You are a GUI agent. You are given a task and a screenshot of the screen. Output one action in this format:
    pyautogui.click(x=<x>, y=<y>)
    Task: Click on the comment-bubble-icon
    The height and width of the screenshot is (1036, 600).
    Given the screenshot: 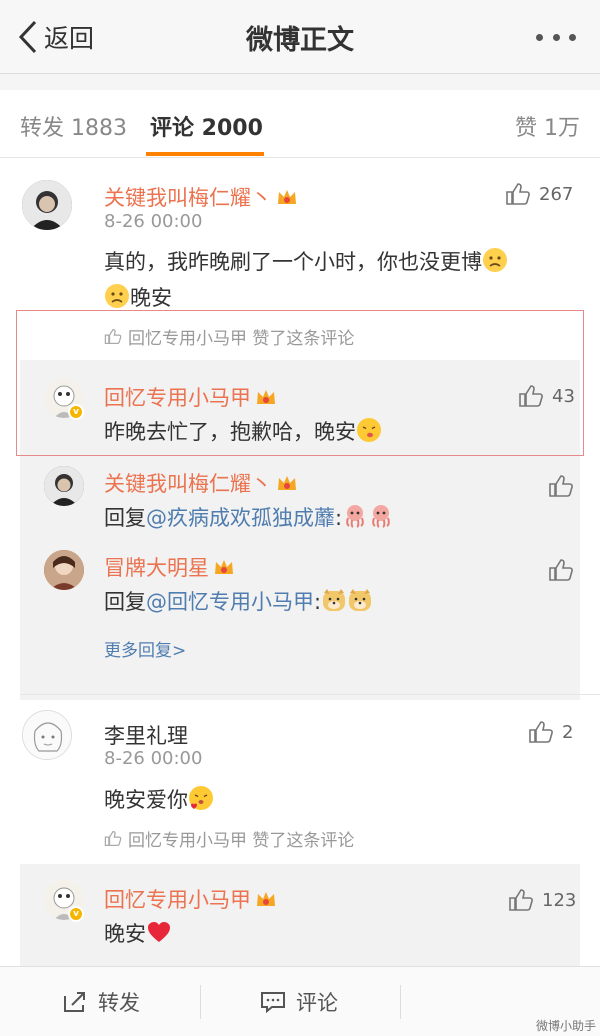 What is the action you would take?
    pyautogui.click(x=273, y=1003)
    